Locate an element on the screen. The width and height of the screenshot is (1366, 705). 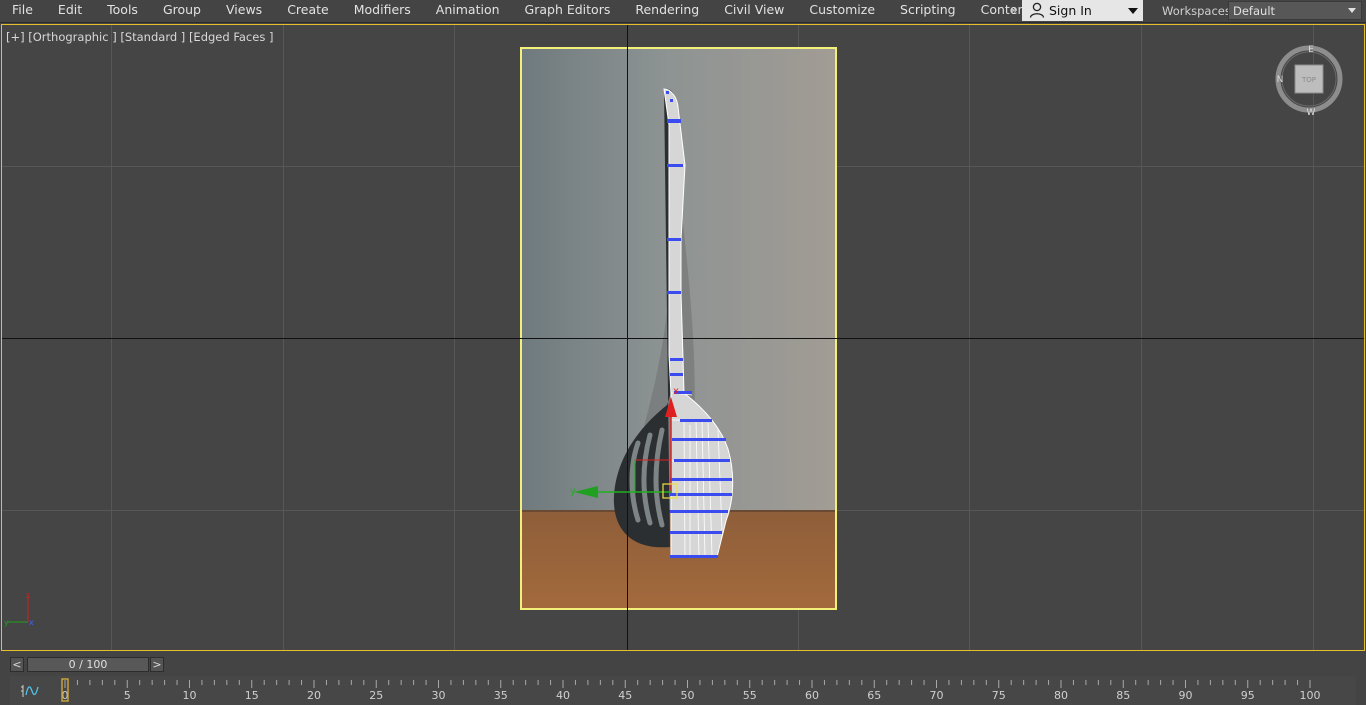
menu-overflow-button: » is located at coordinates (1014, 11).